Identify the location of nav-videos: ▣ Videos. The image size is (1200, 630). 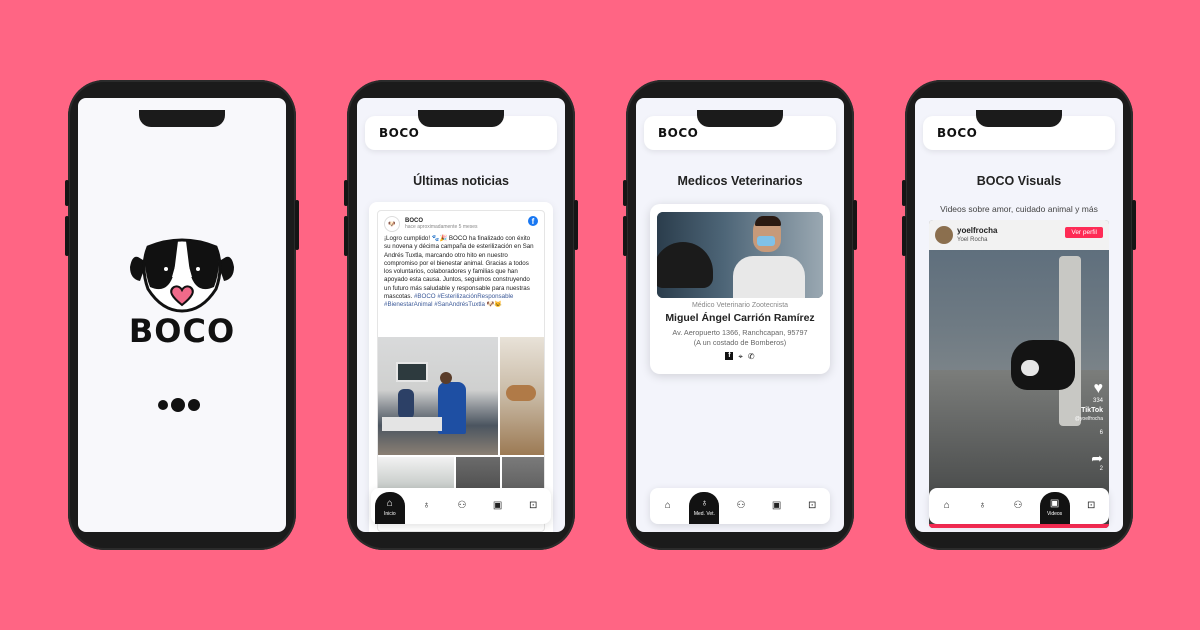
(1054, 508).